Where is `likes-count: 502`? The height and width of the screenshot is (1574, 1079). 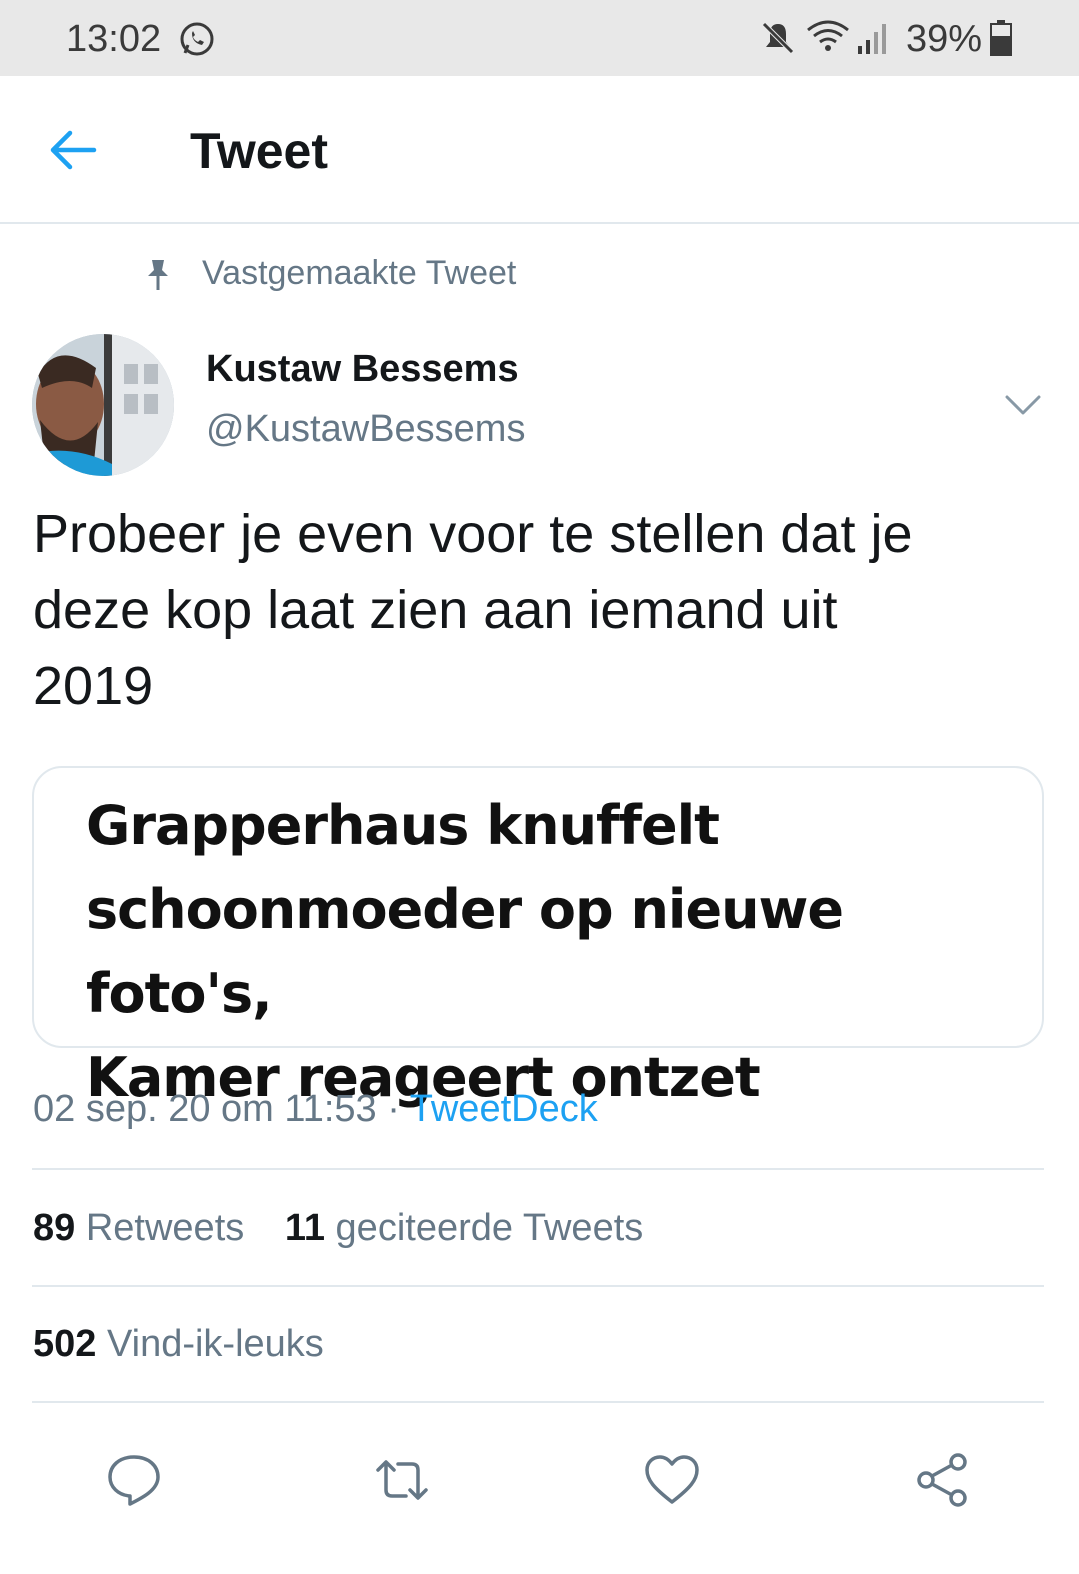
likes-count: 502 is located at coordinates (65, 1344).